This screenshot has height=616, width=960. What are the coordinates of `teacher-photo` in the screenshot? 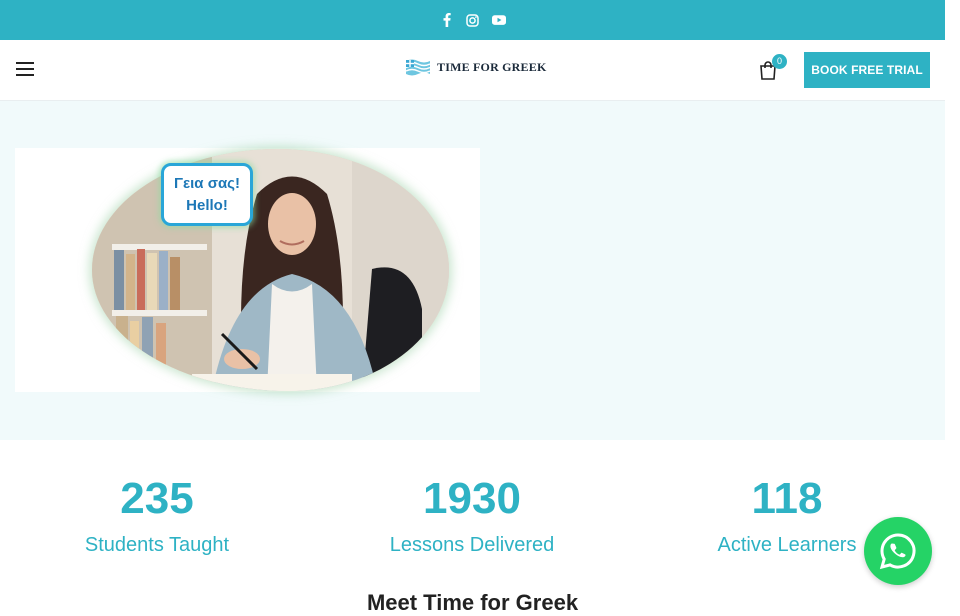 It's located at (270, 270).